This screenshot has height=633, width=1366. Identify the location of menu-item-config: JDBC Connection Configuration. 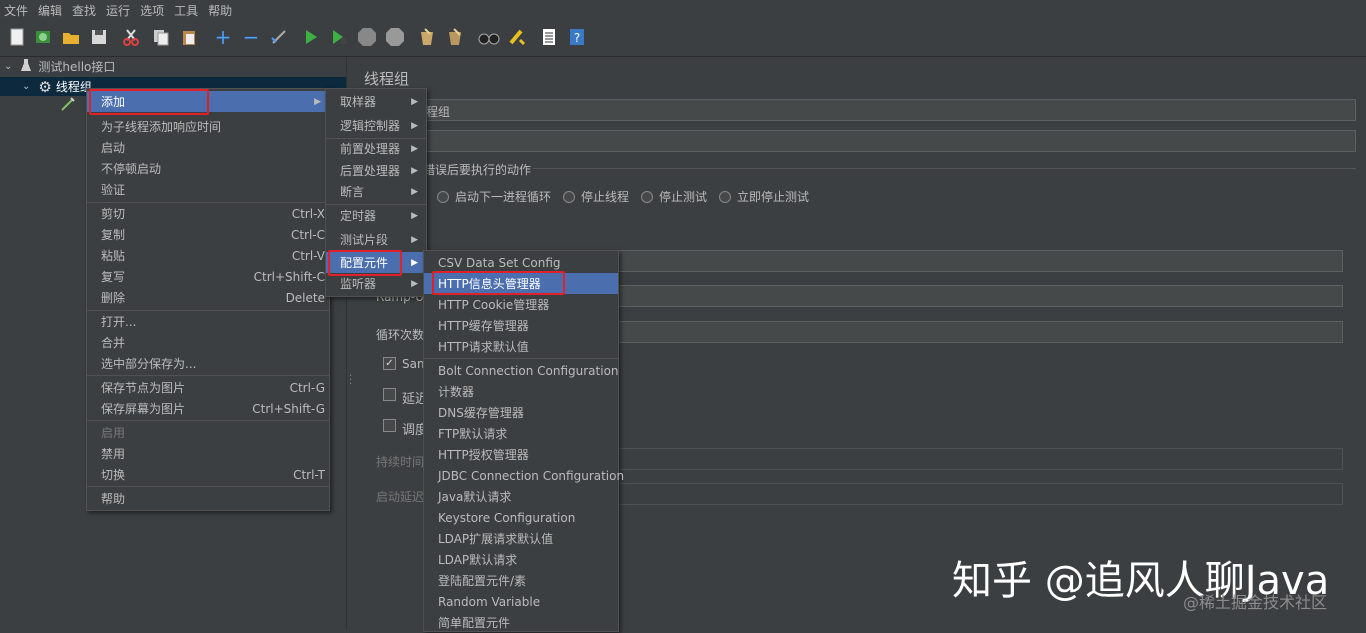
(524, 475).